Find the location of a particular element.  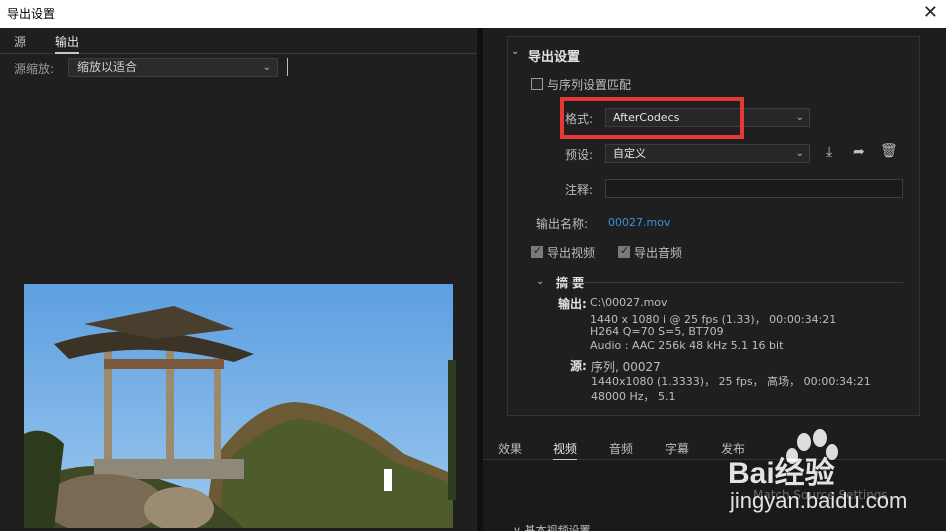

tab-captions: 字幕 is located at coordinates (677, 448).